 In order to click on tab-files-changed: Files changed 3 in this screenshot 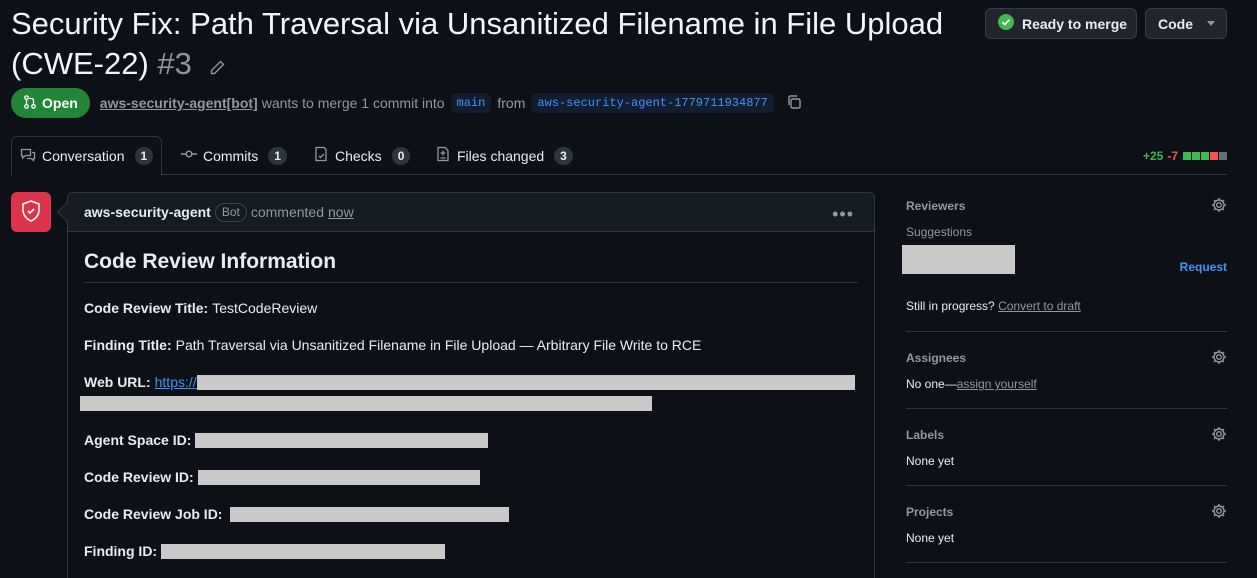, I will do `click(504, 155)`.